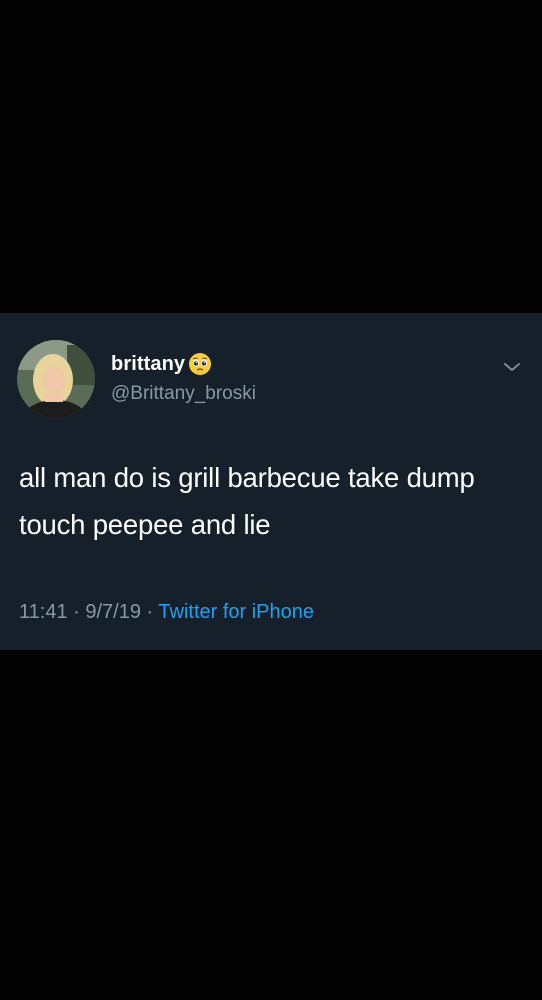 The image size is (542, 1000). I want to click on display-name: brittany, so click(148, 364).